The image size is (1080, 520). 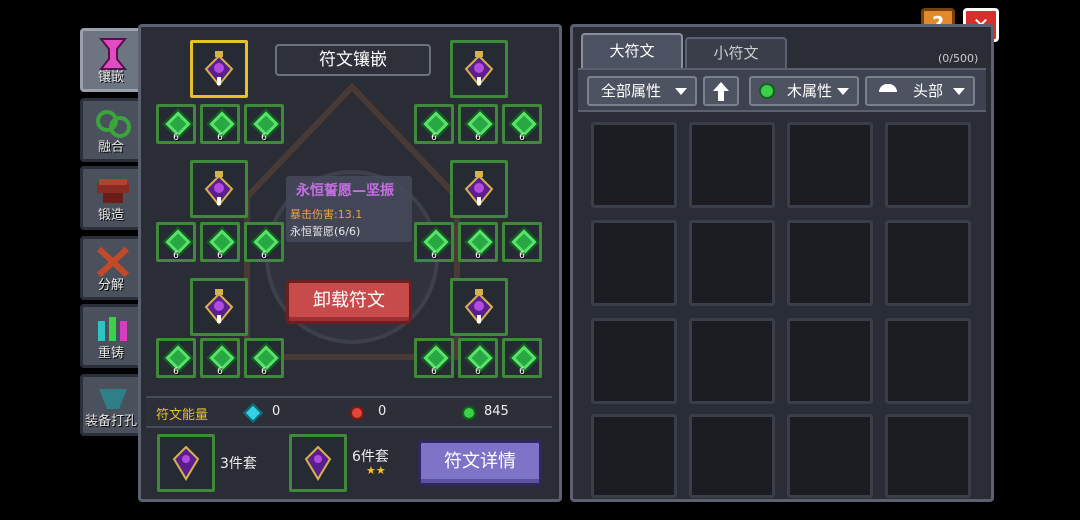 I want to click on panel-title: 符文镶嵌, so click(x=353, y=60).